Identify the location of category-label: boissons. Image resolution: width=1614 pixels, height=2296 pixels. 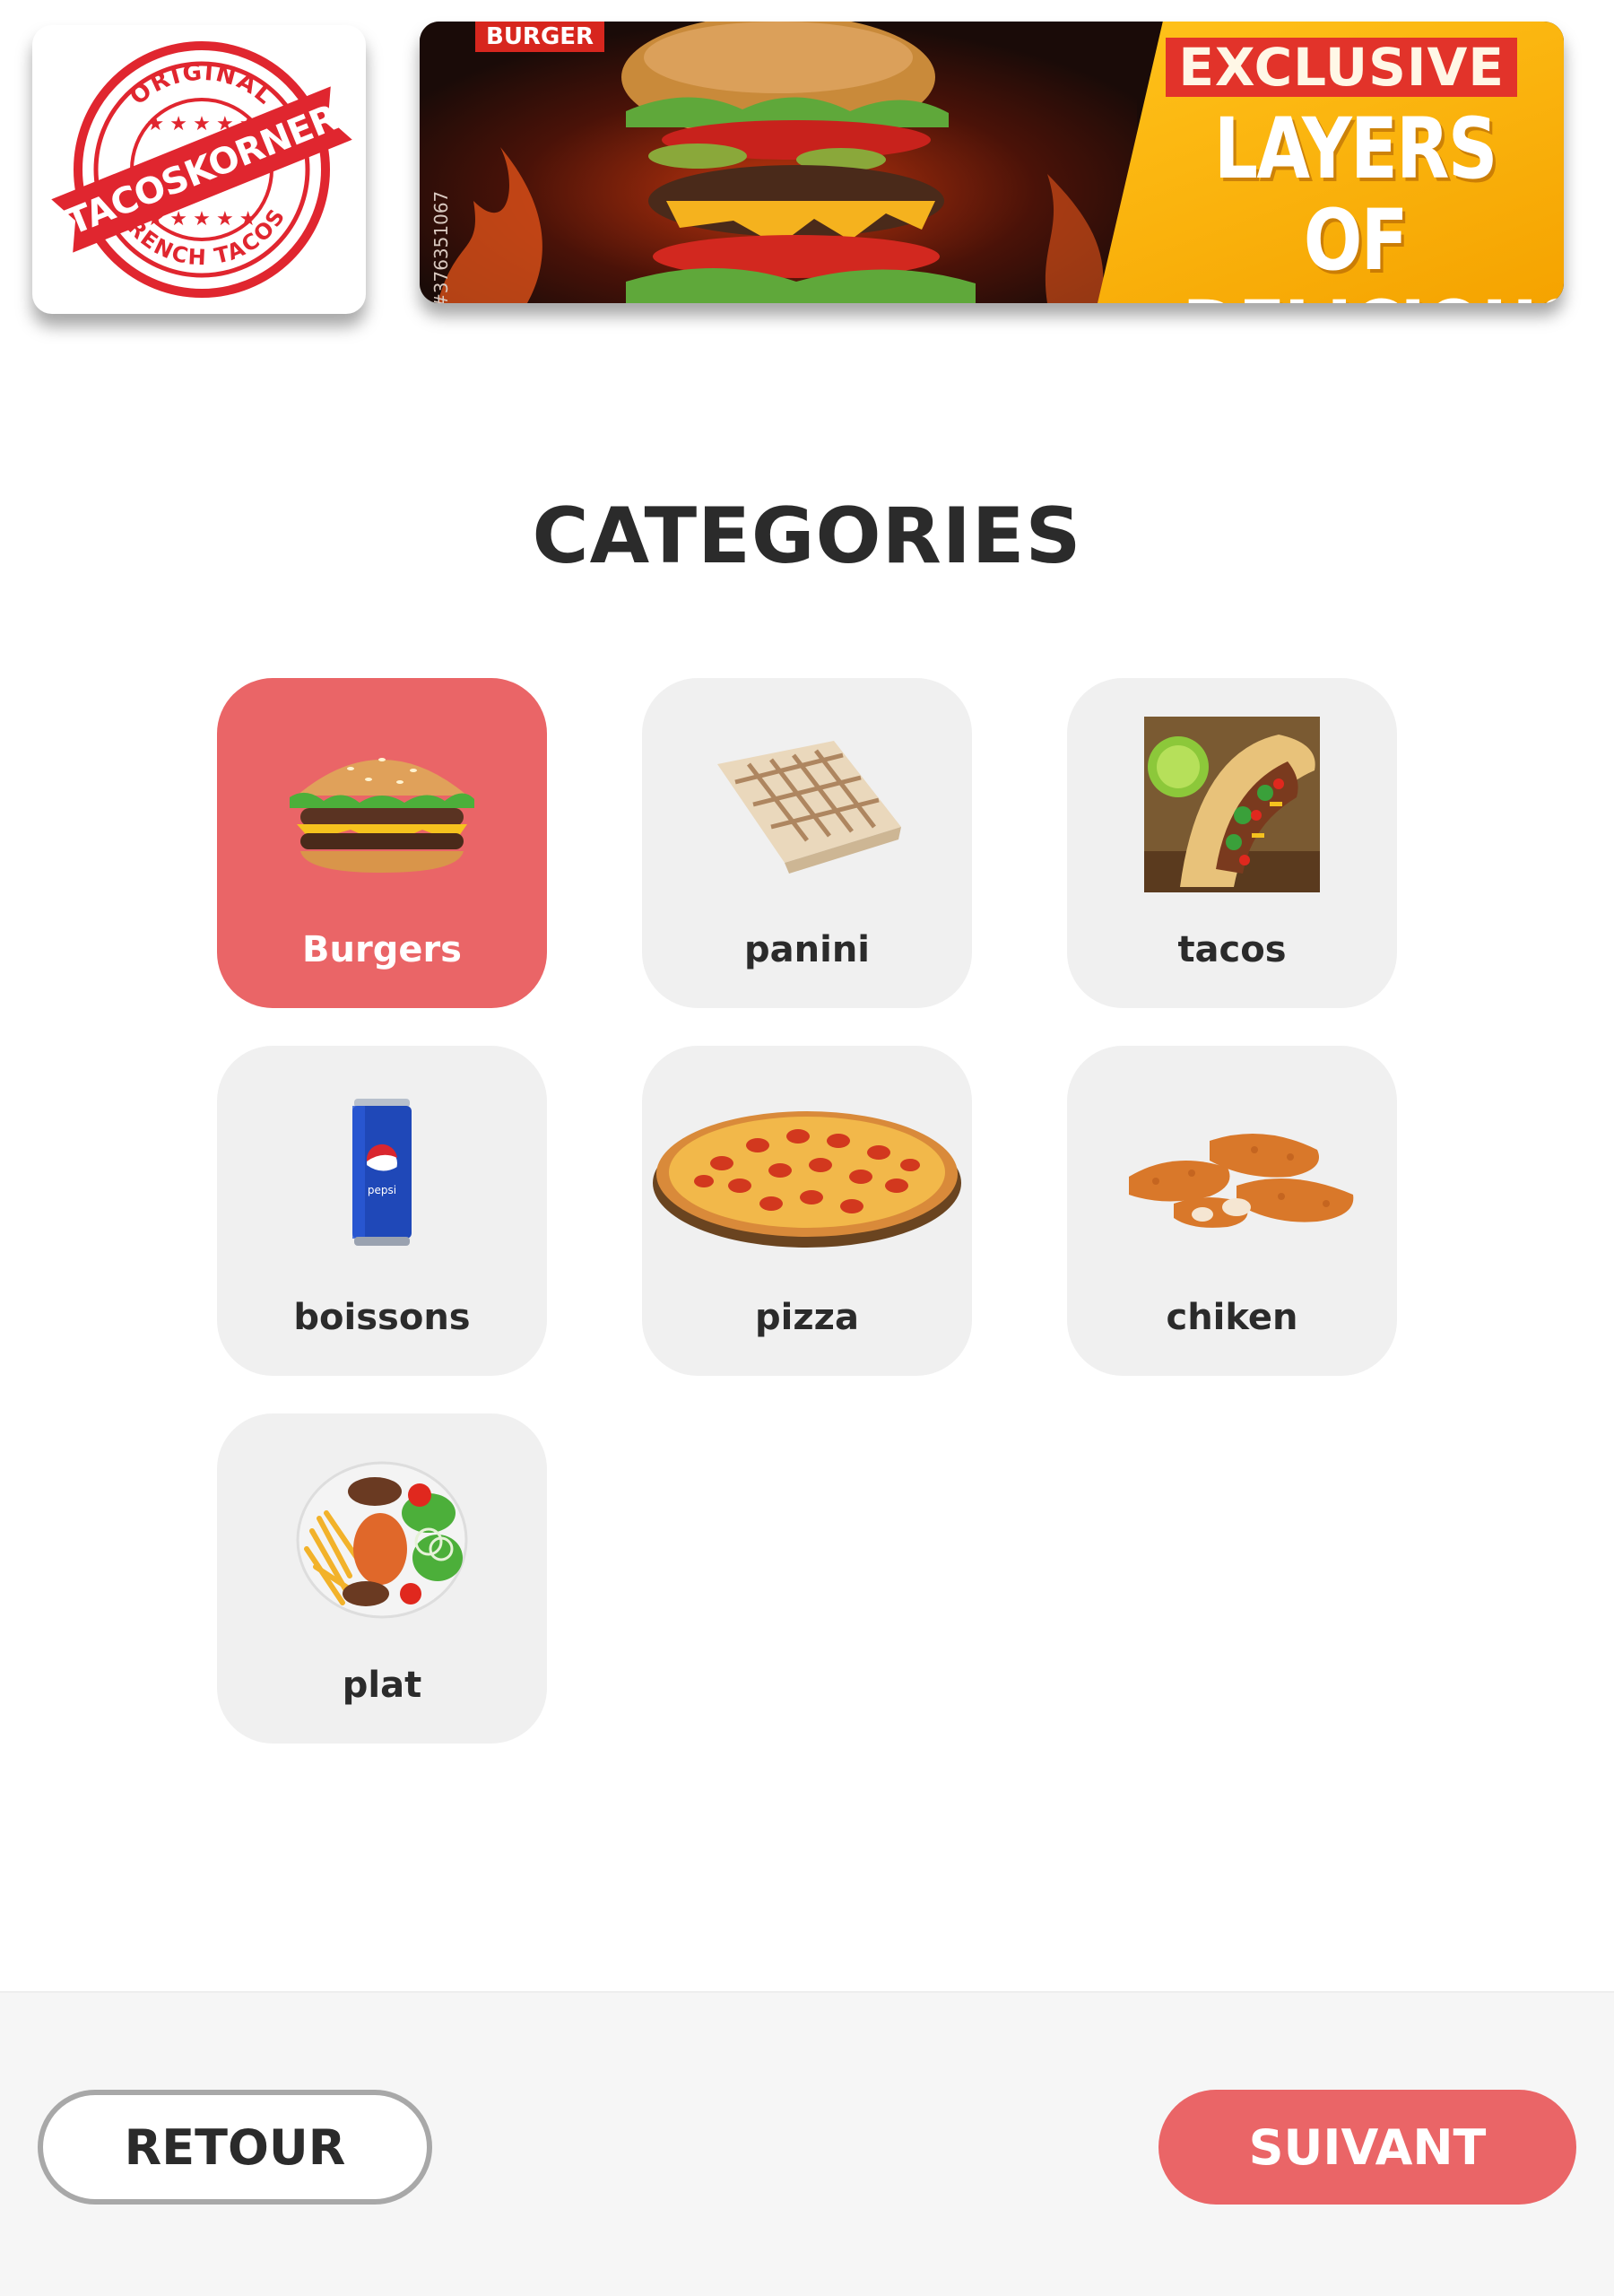
(382, 1317).